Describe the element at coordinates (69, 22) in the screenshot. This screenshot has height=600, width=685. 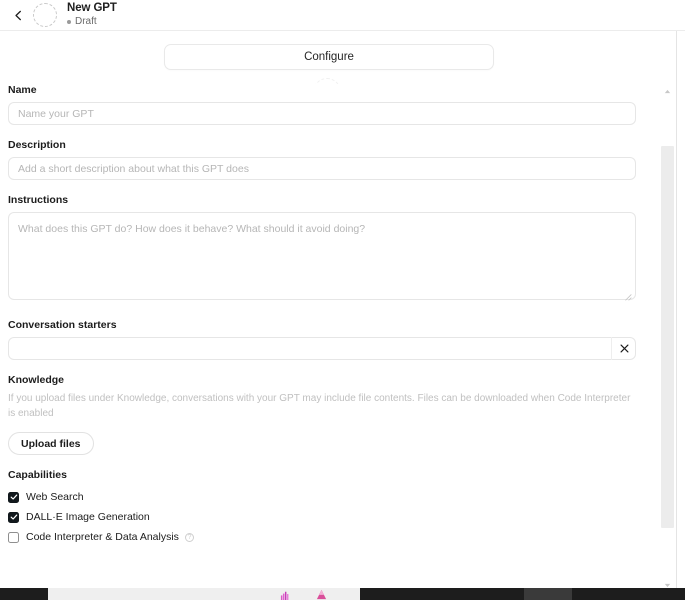
I see `status-dot` at that location.